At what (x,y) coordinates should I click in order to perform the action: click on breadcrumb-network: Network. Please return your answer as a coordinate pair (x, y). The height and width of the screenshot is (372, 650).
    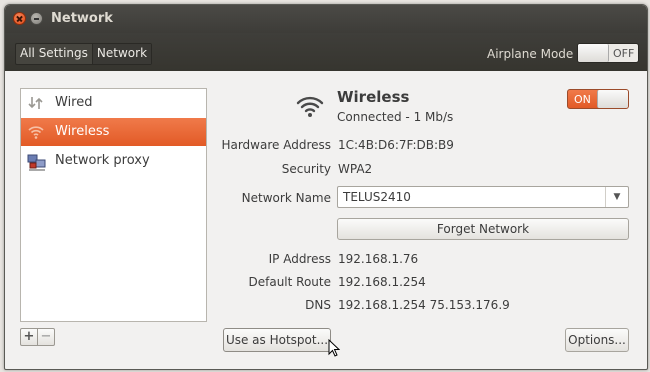
    Looking at the image, I should click on (122, 54).